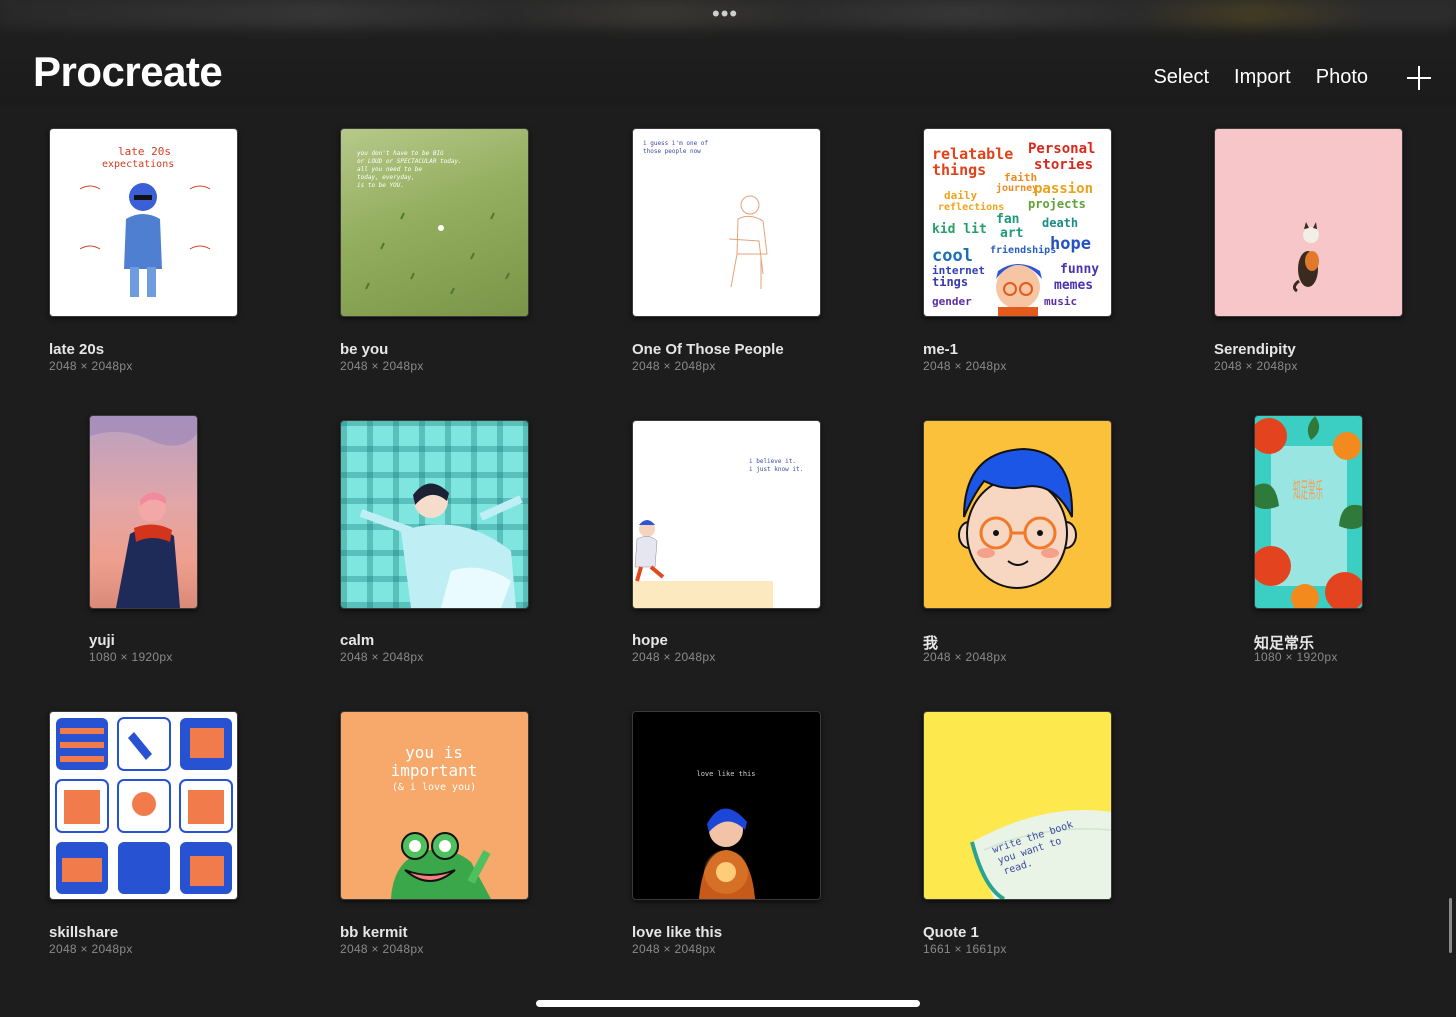 This screenshot has height=1017, width=1456. What do you see at coordinates (965, 949) in the screenshot?
I see `artwork-size: 1661 × 1661px` at bounding box center [965, 949].